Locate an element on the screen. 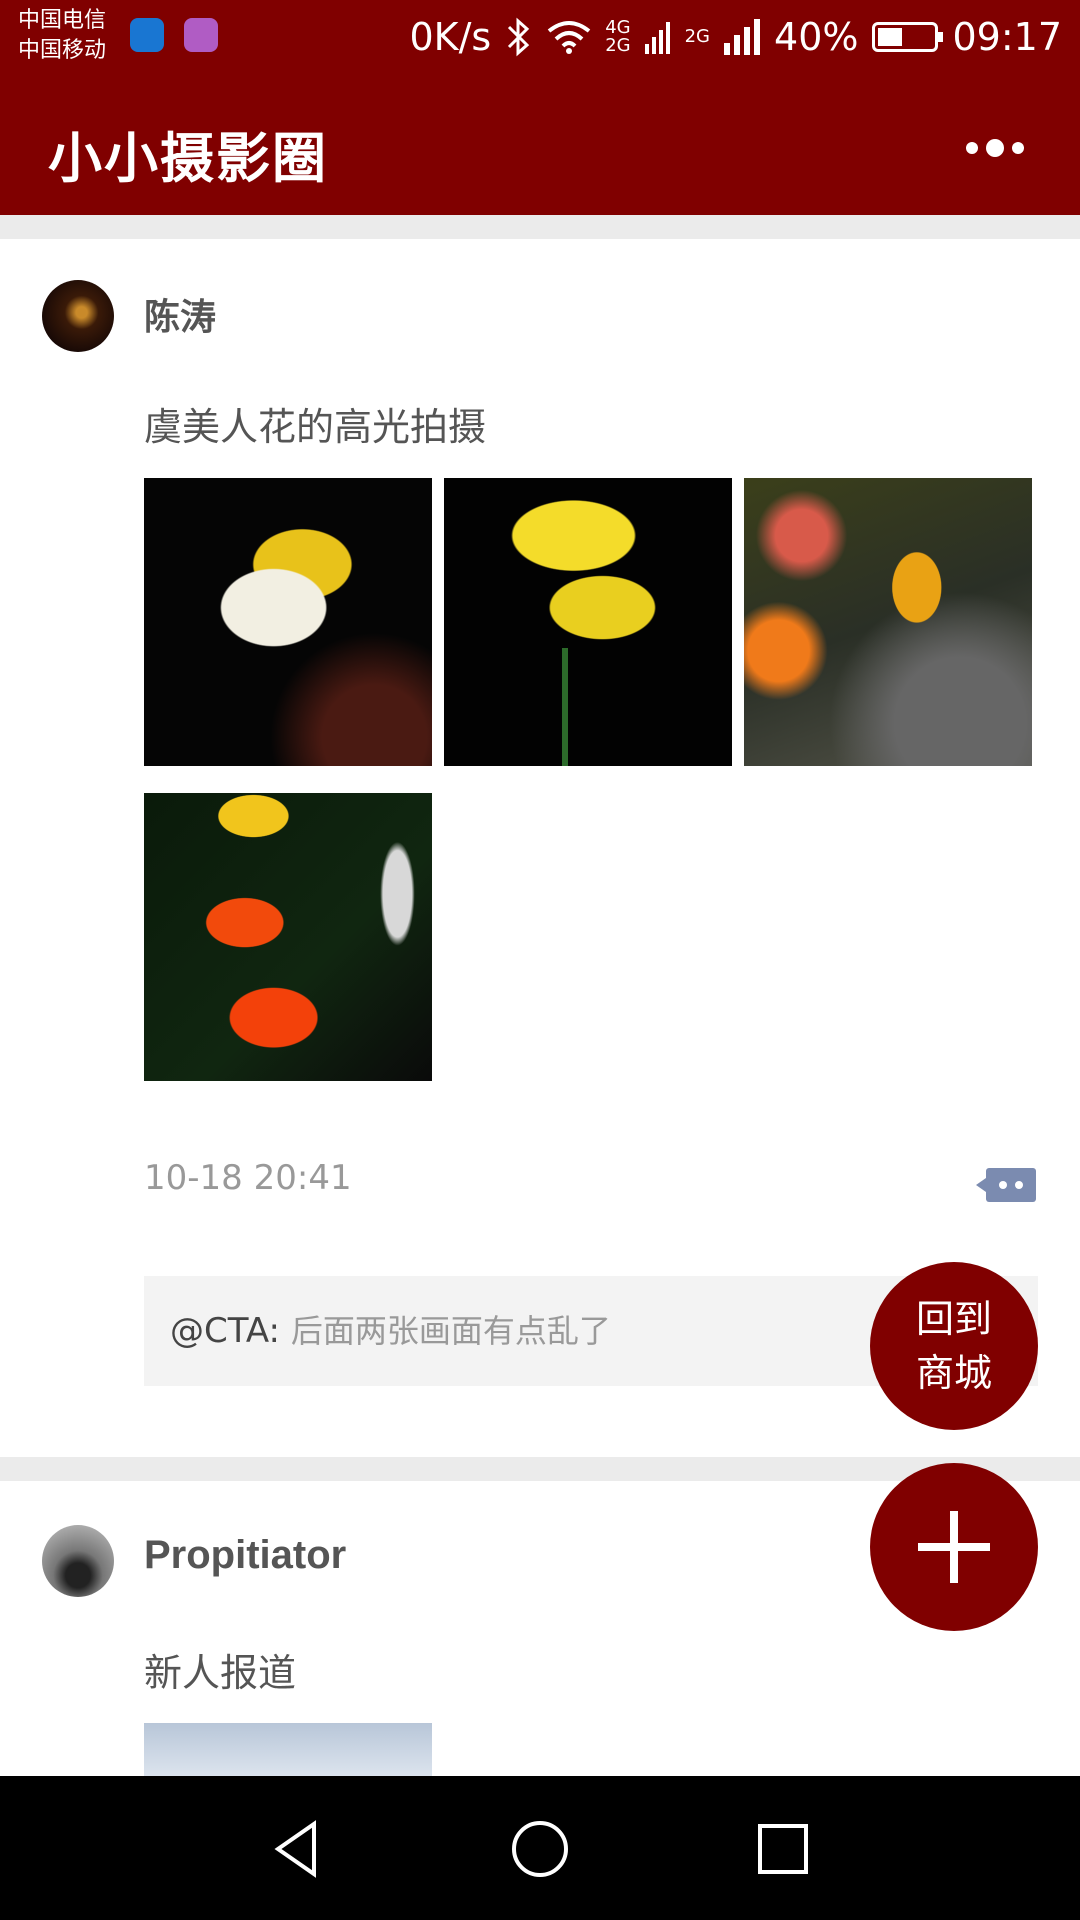 This screenshot has height=1920, width=1080. carrier-1: 中国电信 is located at coordinates (62, 20).